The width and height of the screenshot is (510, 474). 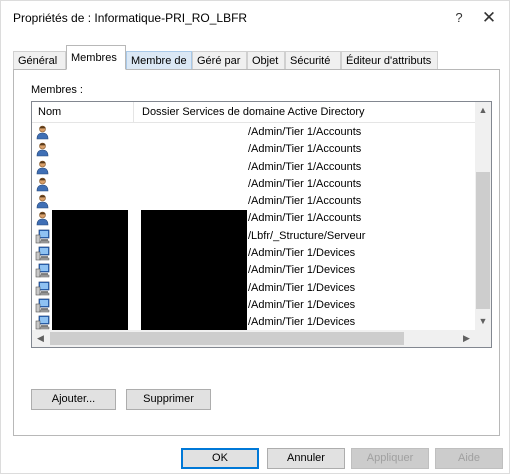 I want to click on redaction-box-folders, so click(x=194, y=278).